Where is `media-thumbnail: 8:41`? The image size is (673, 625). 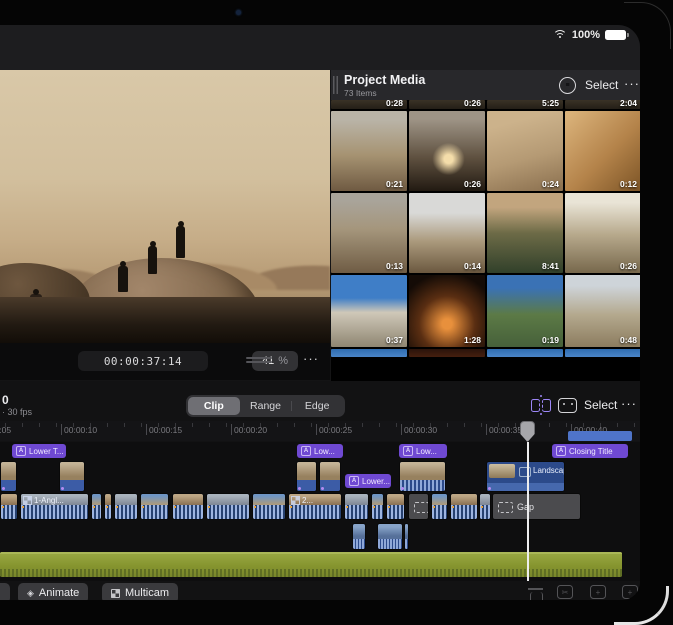
media-thumbnail: 8:41 is located at coordinates (525, 233).